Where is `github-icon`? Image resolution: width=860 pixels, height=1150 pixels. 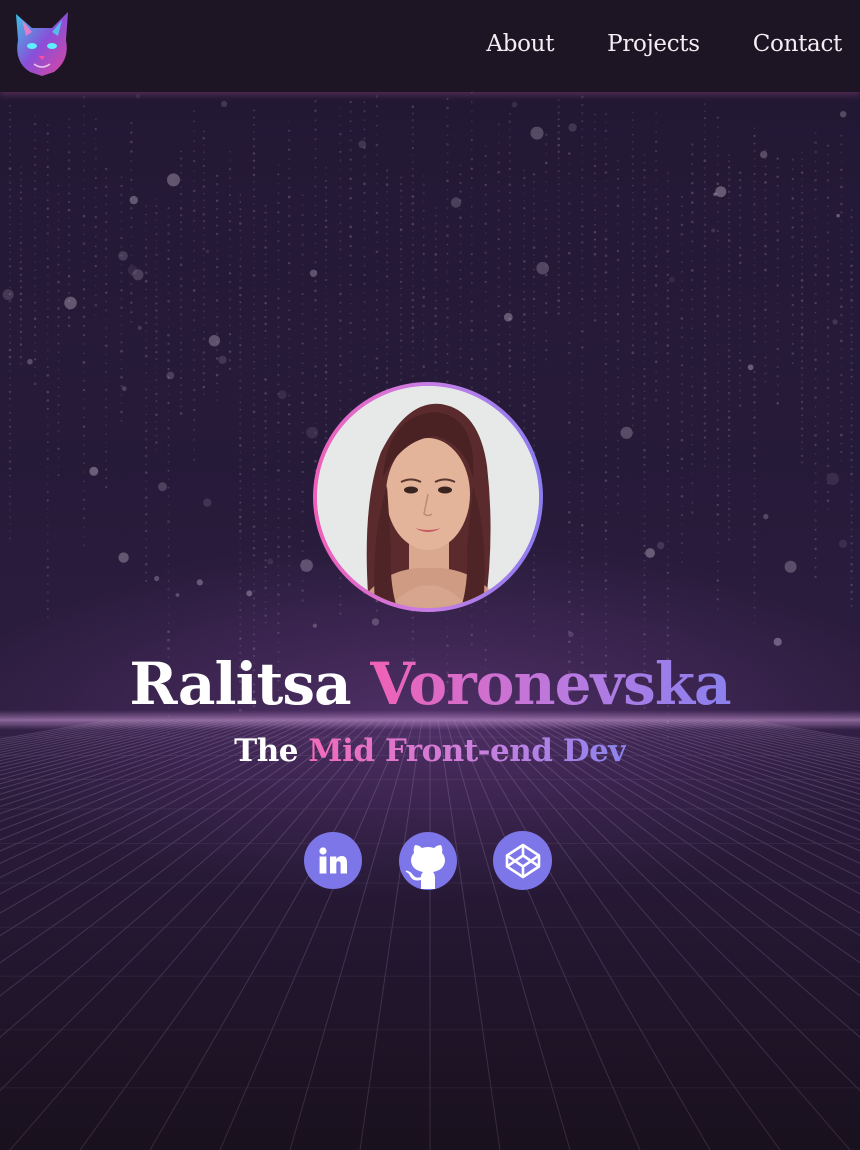 github-icon is located at coordinates (425, 867).